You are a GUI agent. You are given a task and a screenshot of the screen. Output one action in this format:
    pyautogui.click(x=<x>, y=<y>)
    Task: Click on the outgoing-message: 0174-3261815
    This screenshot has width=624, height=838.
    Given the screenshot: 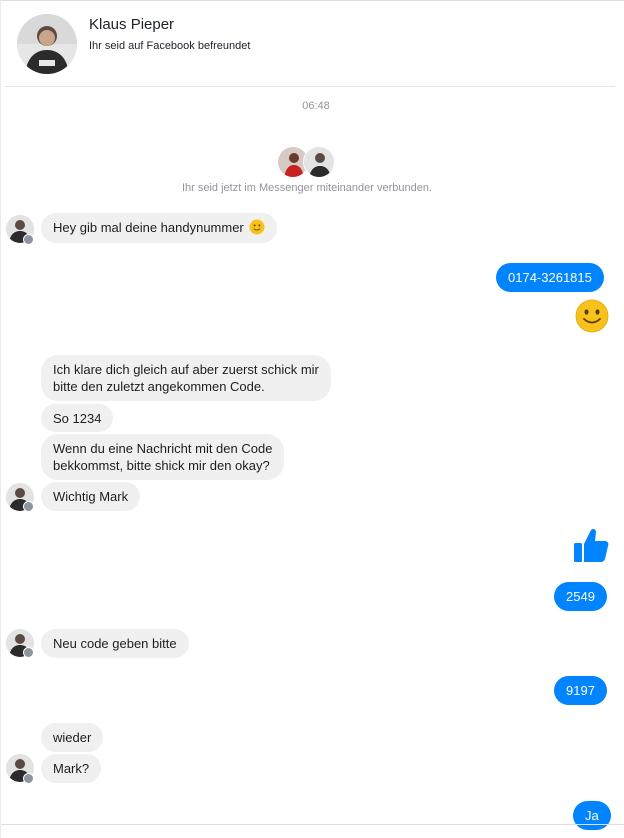 What is the action you would take?
    pyautogui.click(x=550, y=277)
    